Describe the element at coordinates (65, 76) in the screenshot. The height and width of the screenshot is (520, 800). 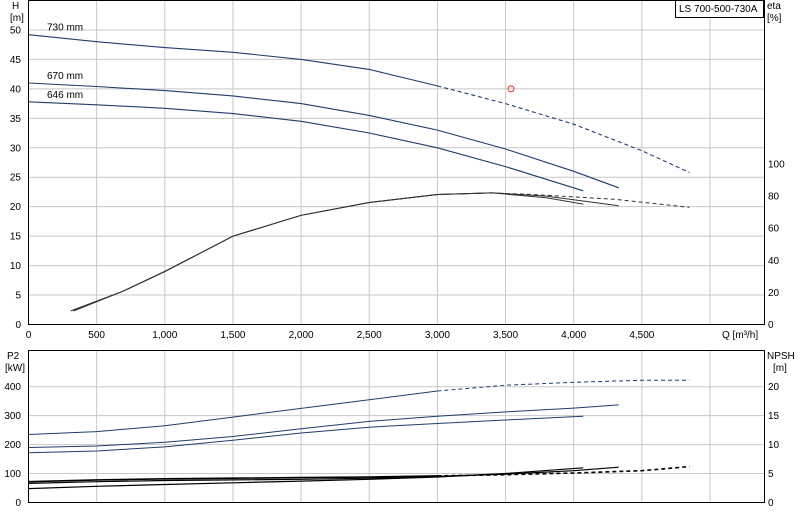
I see `impeller-diameter-label: 670 mm` at that location.